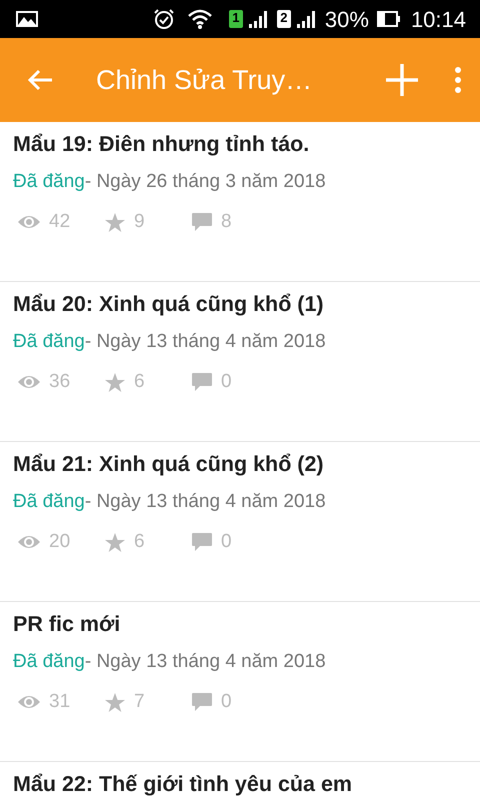  What do you see at coordinates (163, 19) in the screenshot?
I see `alarm-icon` at bounding box center [163, 19].